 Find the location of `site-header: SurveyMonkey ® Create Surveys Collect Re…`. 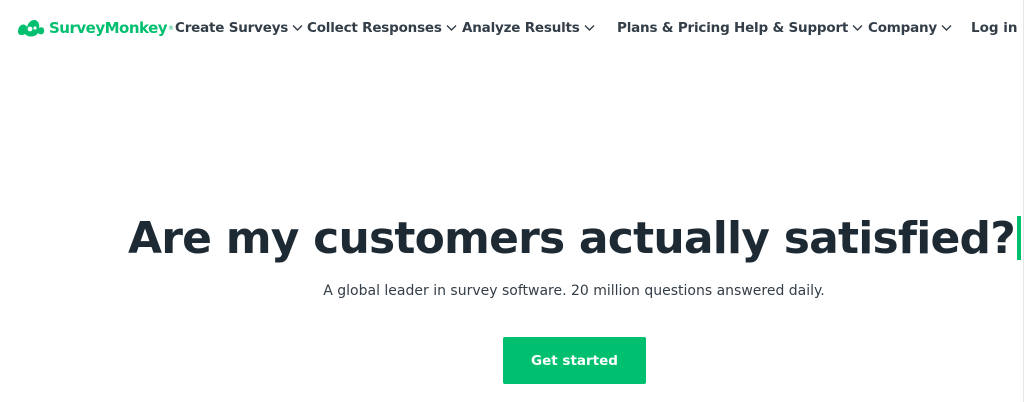

site-header: SurveyMonkey ® Create Surveys Collect Re… is located at coordinates (512, 28).